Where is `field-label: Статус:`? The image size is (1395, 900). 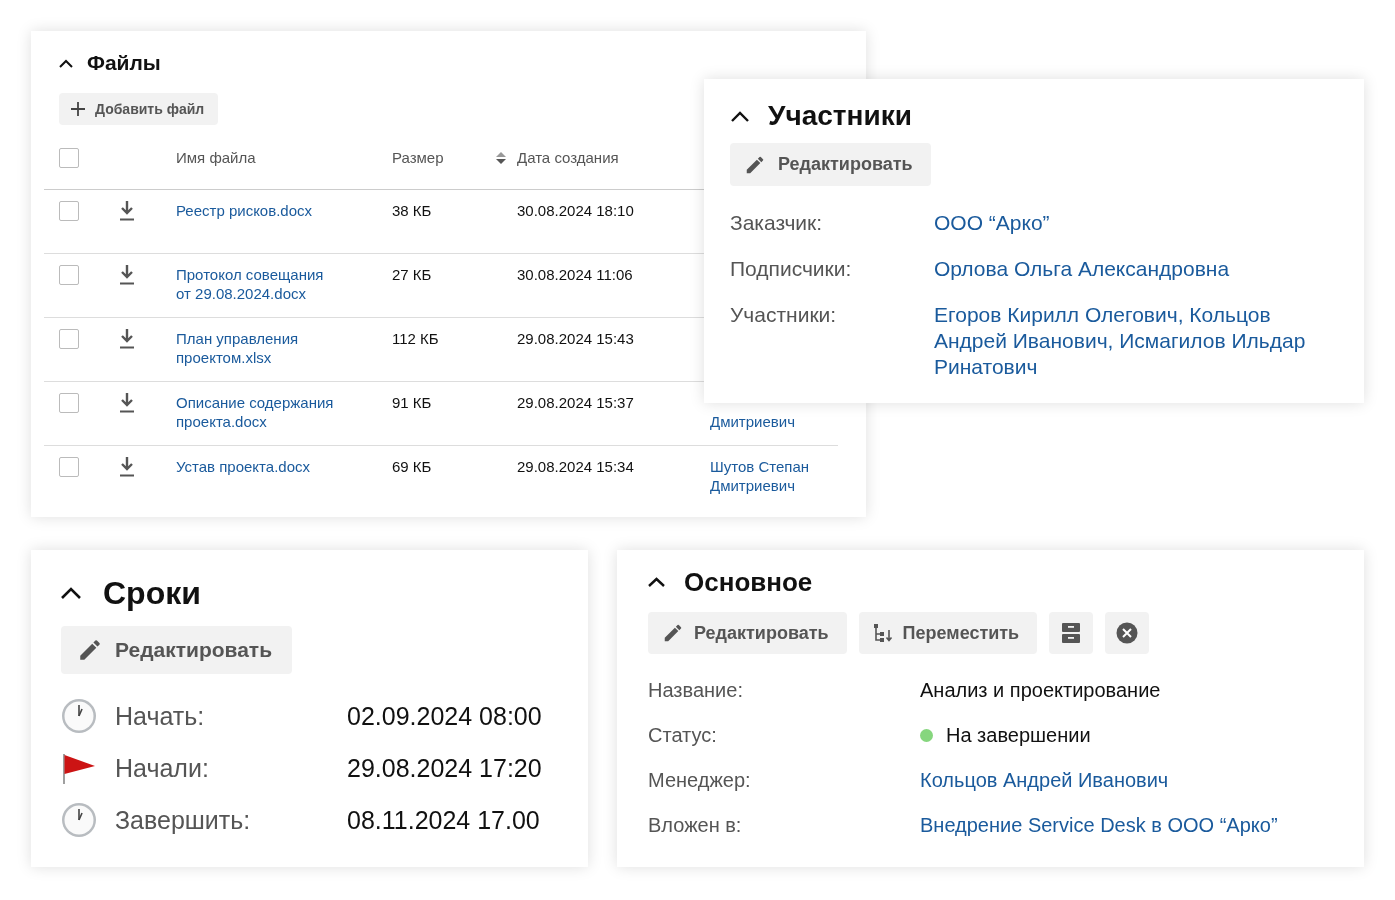 field-label: Статус: is located at coordinates (683, 735).